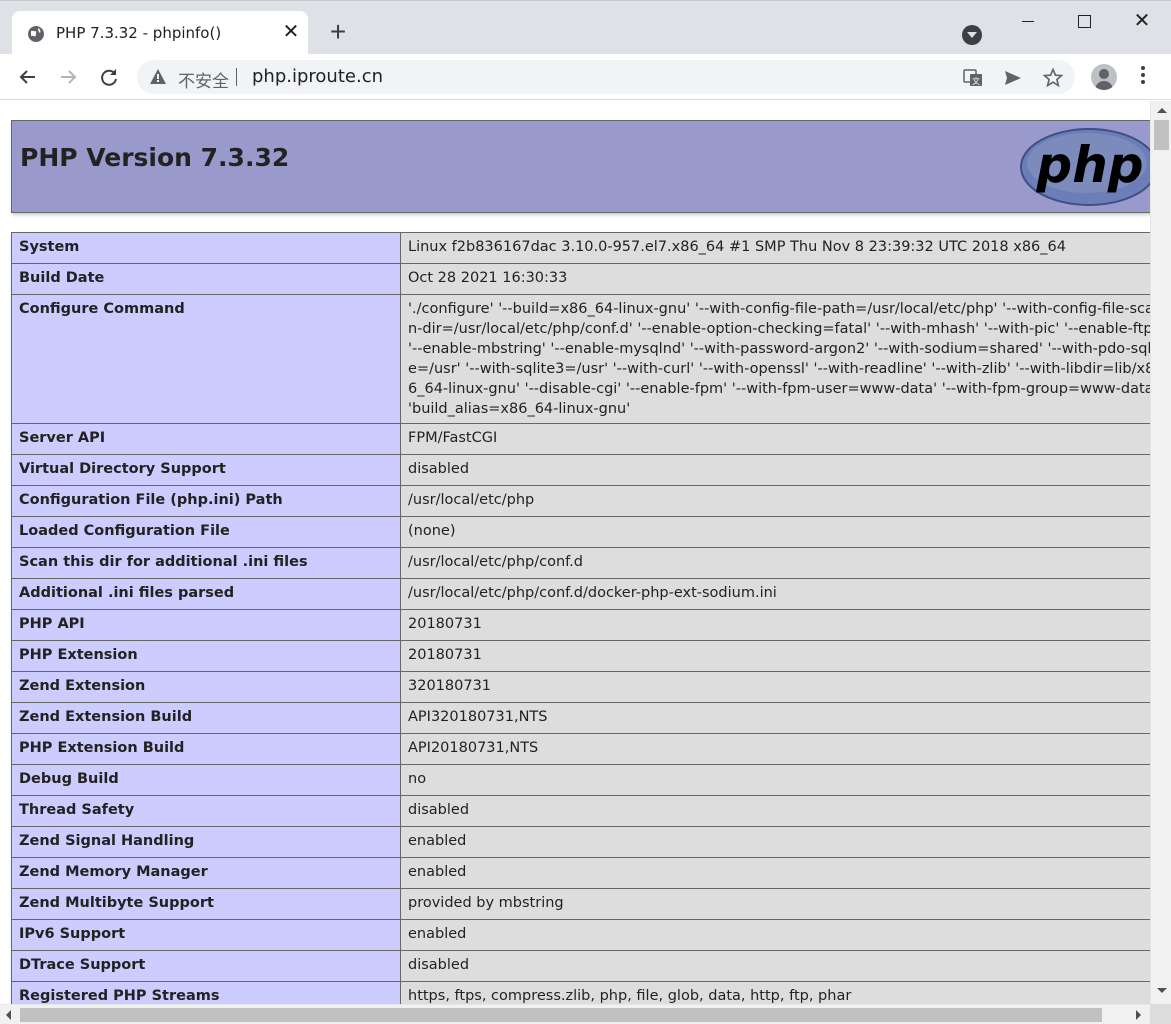 Image resolution: width=1171 pixels, height=1024 pixels. I want to click on window-close-button: ✕, so click(1142, 21).